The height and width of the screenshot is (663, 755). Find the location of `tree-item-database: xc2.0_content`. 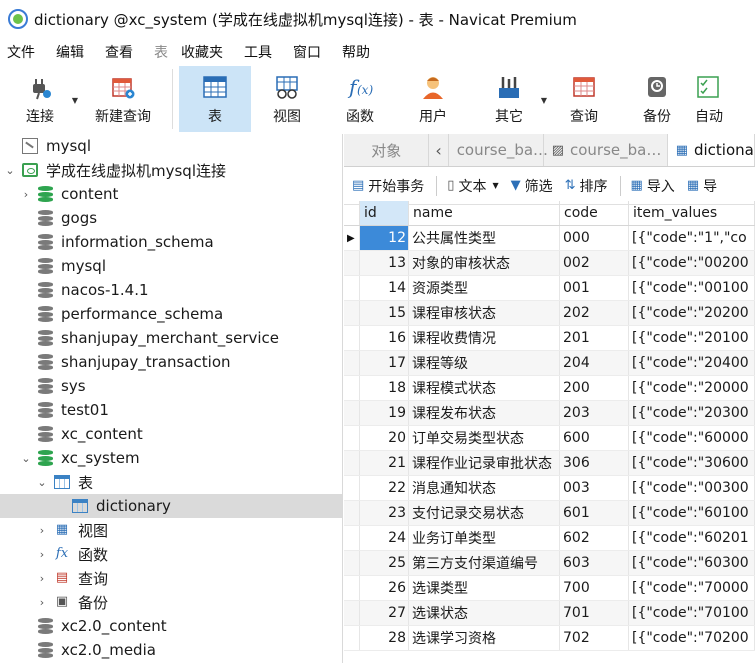

tree-item-database: xc2.0_content is located at coordinates (171, 626).